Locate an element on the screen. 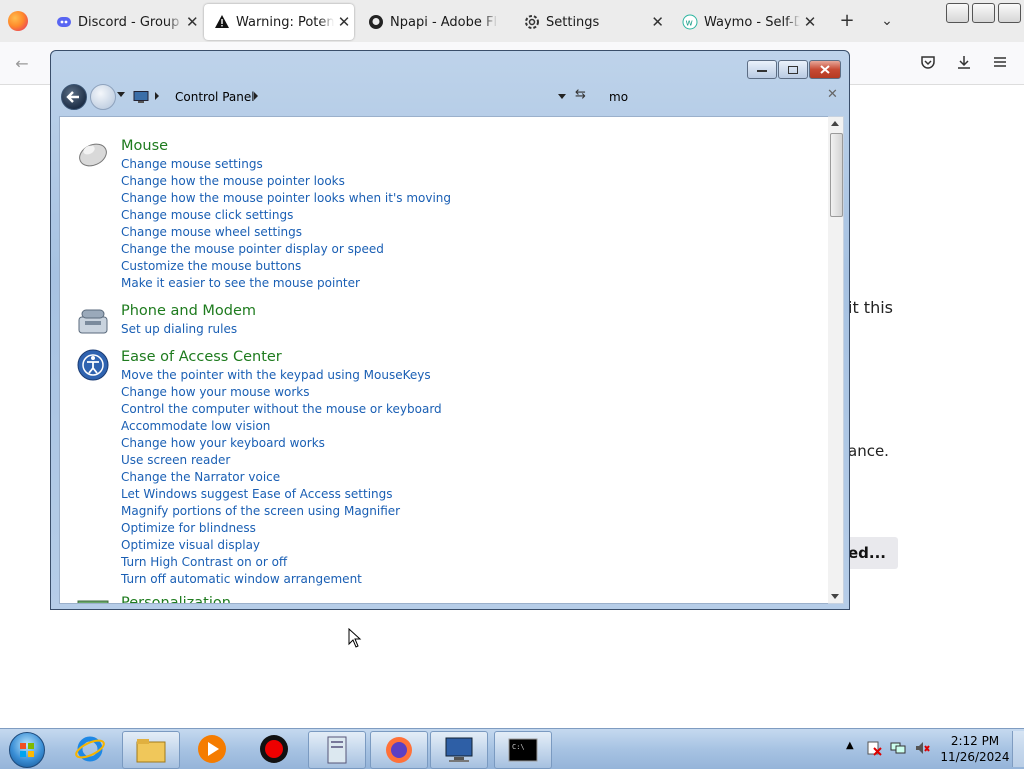 Image resolution: width=1024 pixels, height=771 pixels. task-link: Change the Narrator voice is located at coordinates (200, 477).